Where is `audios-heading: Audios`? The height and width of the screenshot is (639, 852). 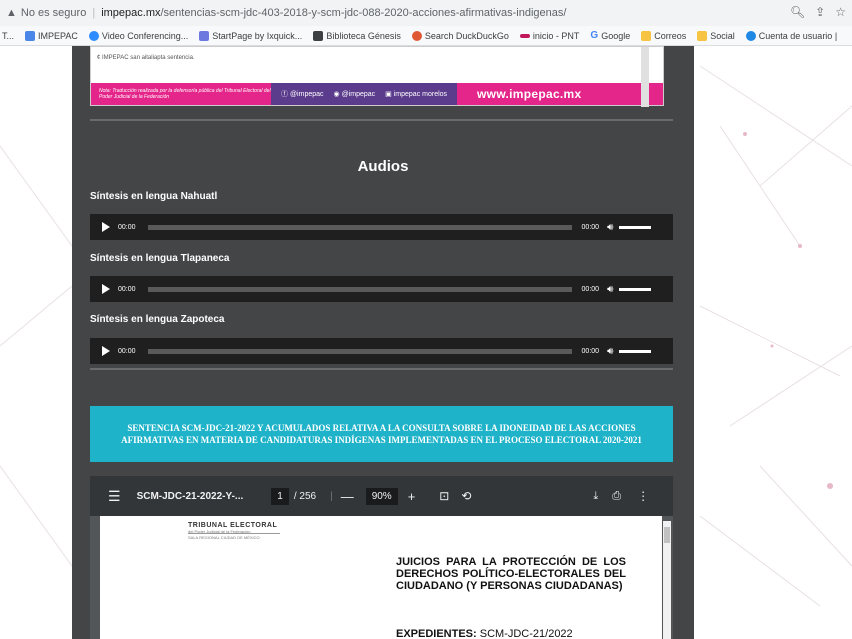 audios-heading: Audios is located at coordinates (383, 166).